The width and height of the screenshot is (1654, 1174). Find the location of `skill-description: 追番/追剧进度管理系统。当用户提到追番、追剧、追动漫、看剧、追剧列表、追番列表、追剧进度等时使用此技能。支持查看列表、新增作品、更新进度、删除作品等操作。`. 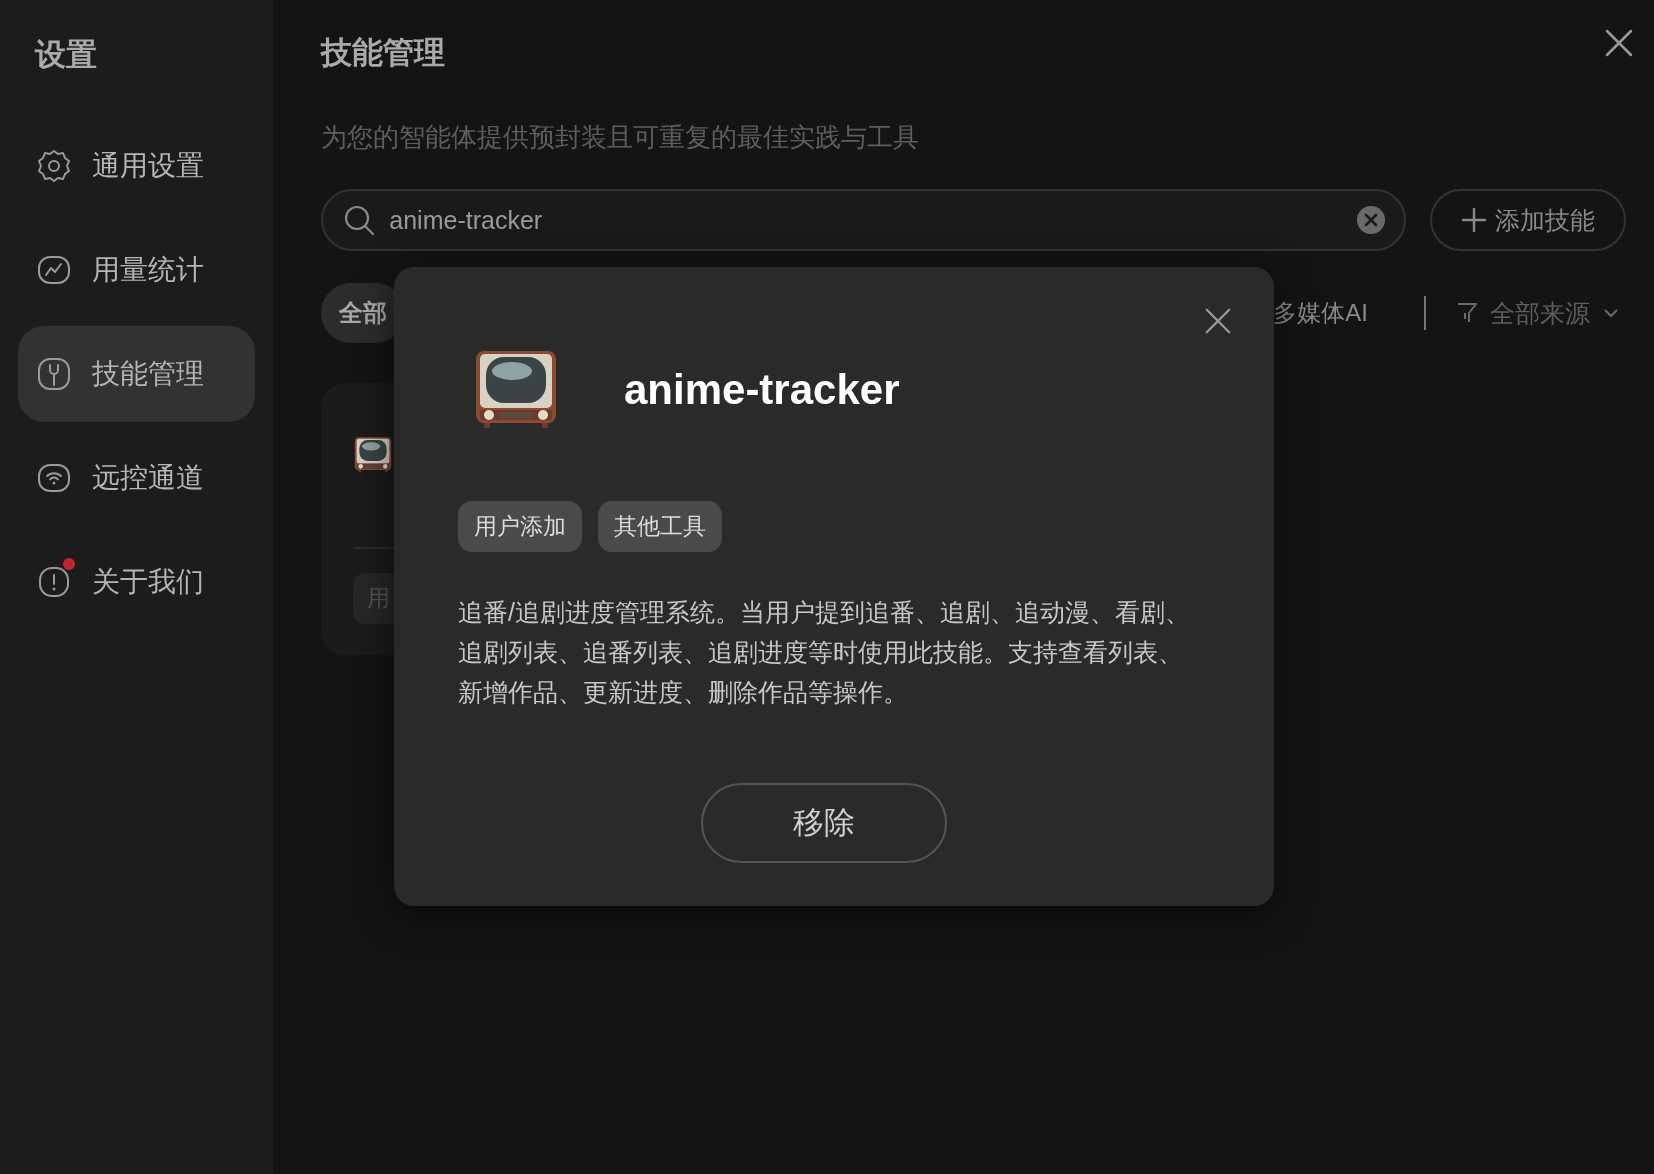

skill-description: 追番/追剧进度管理系统。当用户提到追番、追剧、追动漫、看剧、追剧列表、追番列表、追剧进度等时使用此技能。支持查看列表、新增作品、更新进度、删除作品等操作。 is located at coordinates (824, 652).